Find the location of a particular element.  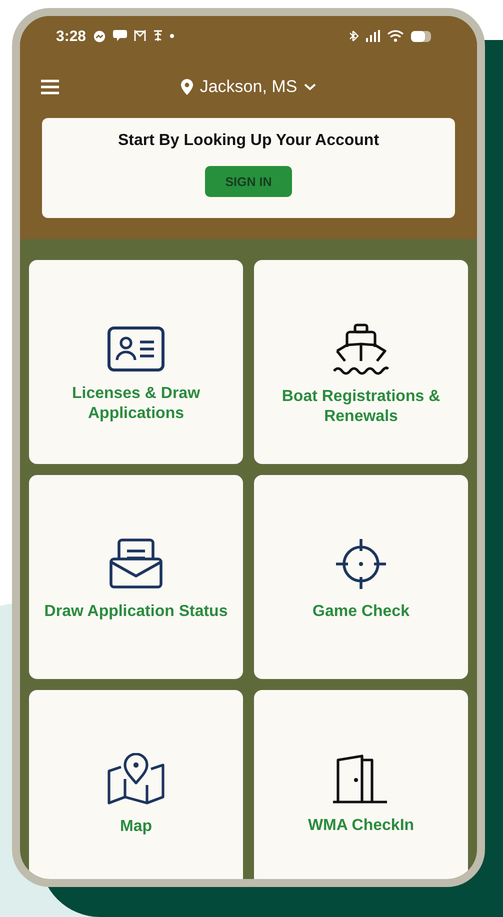

location-selector: Jackson, MS is located at coordinates (248, 87).